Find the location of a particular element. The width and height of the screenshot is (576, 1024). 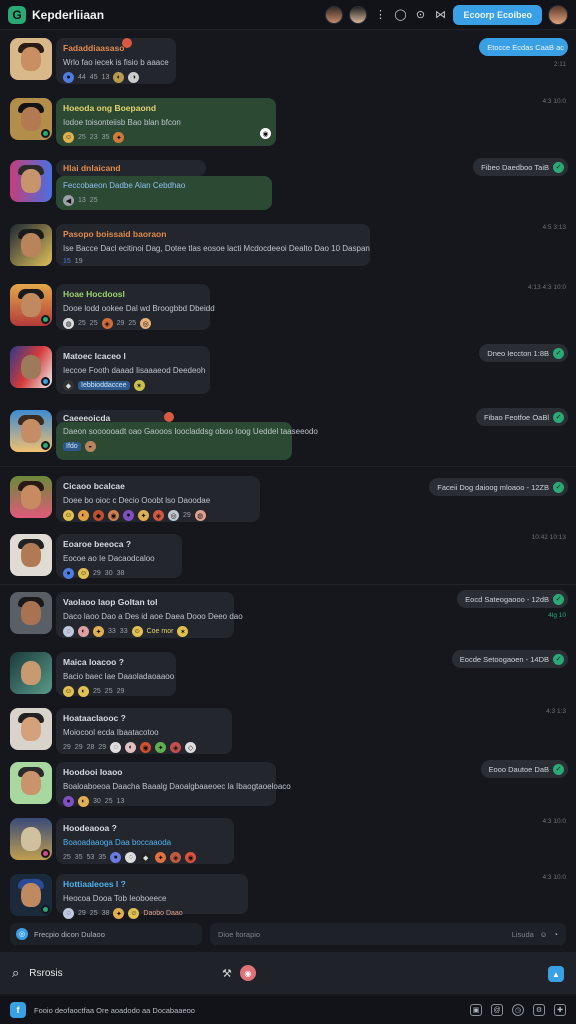

search-icon: ⌕ is located at coordinates (15, 973).